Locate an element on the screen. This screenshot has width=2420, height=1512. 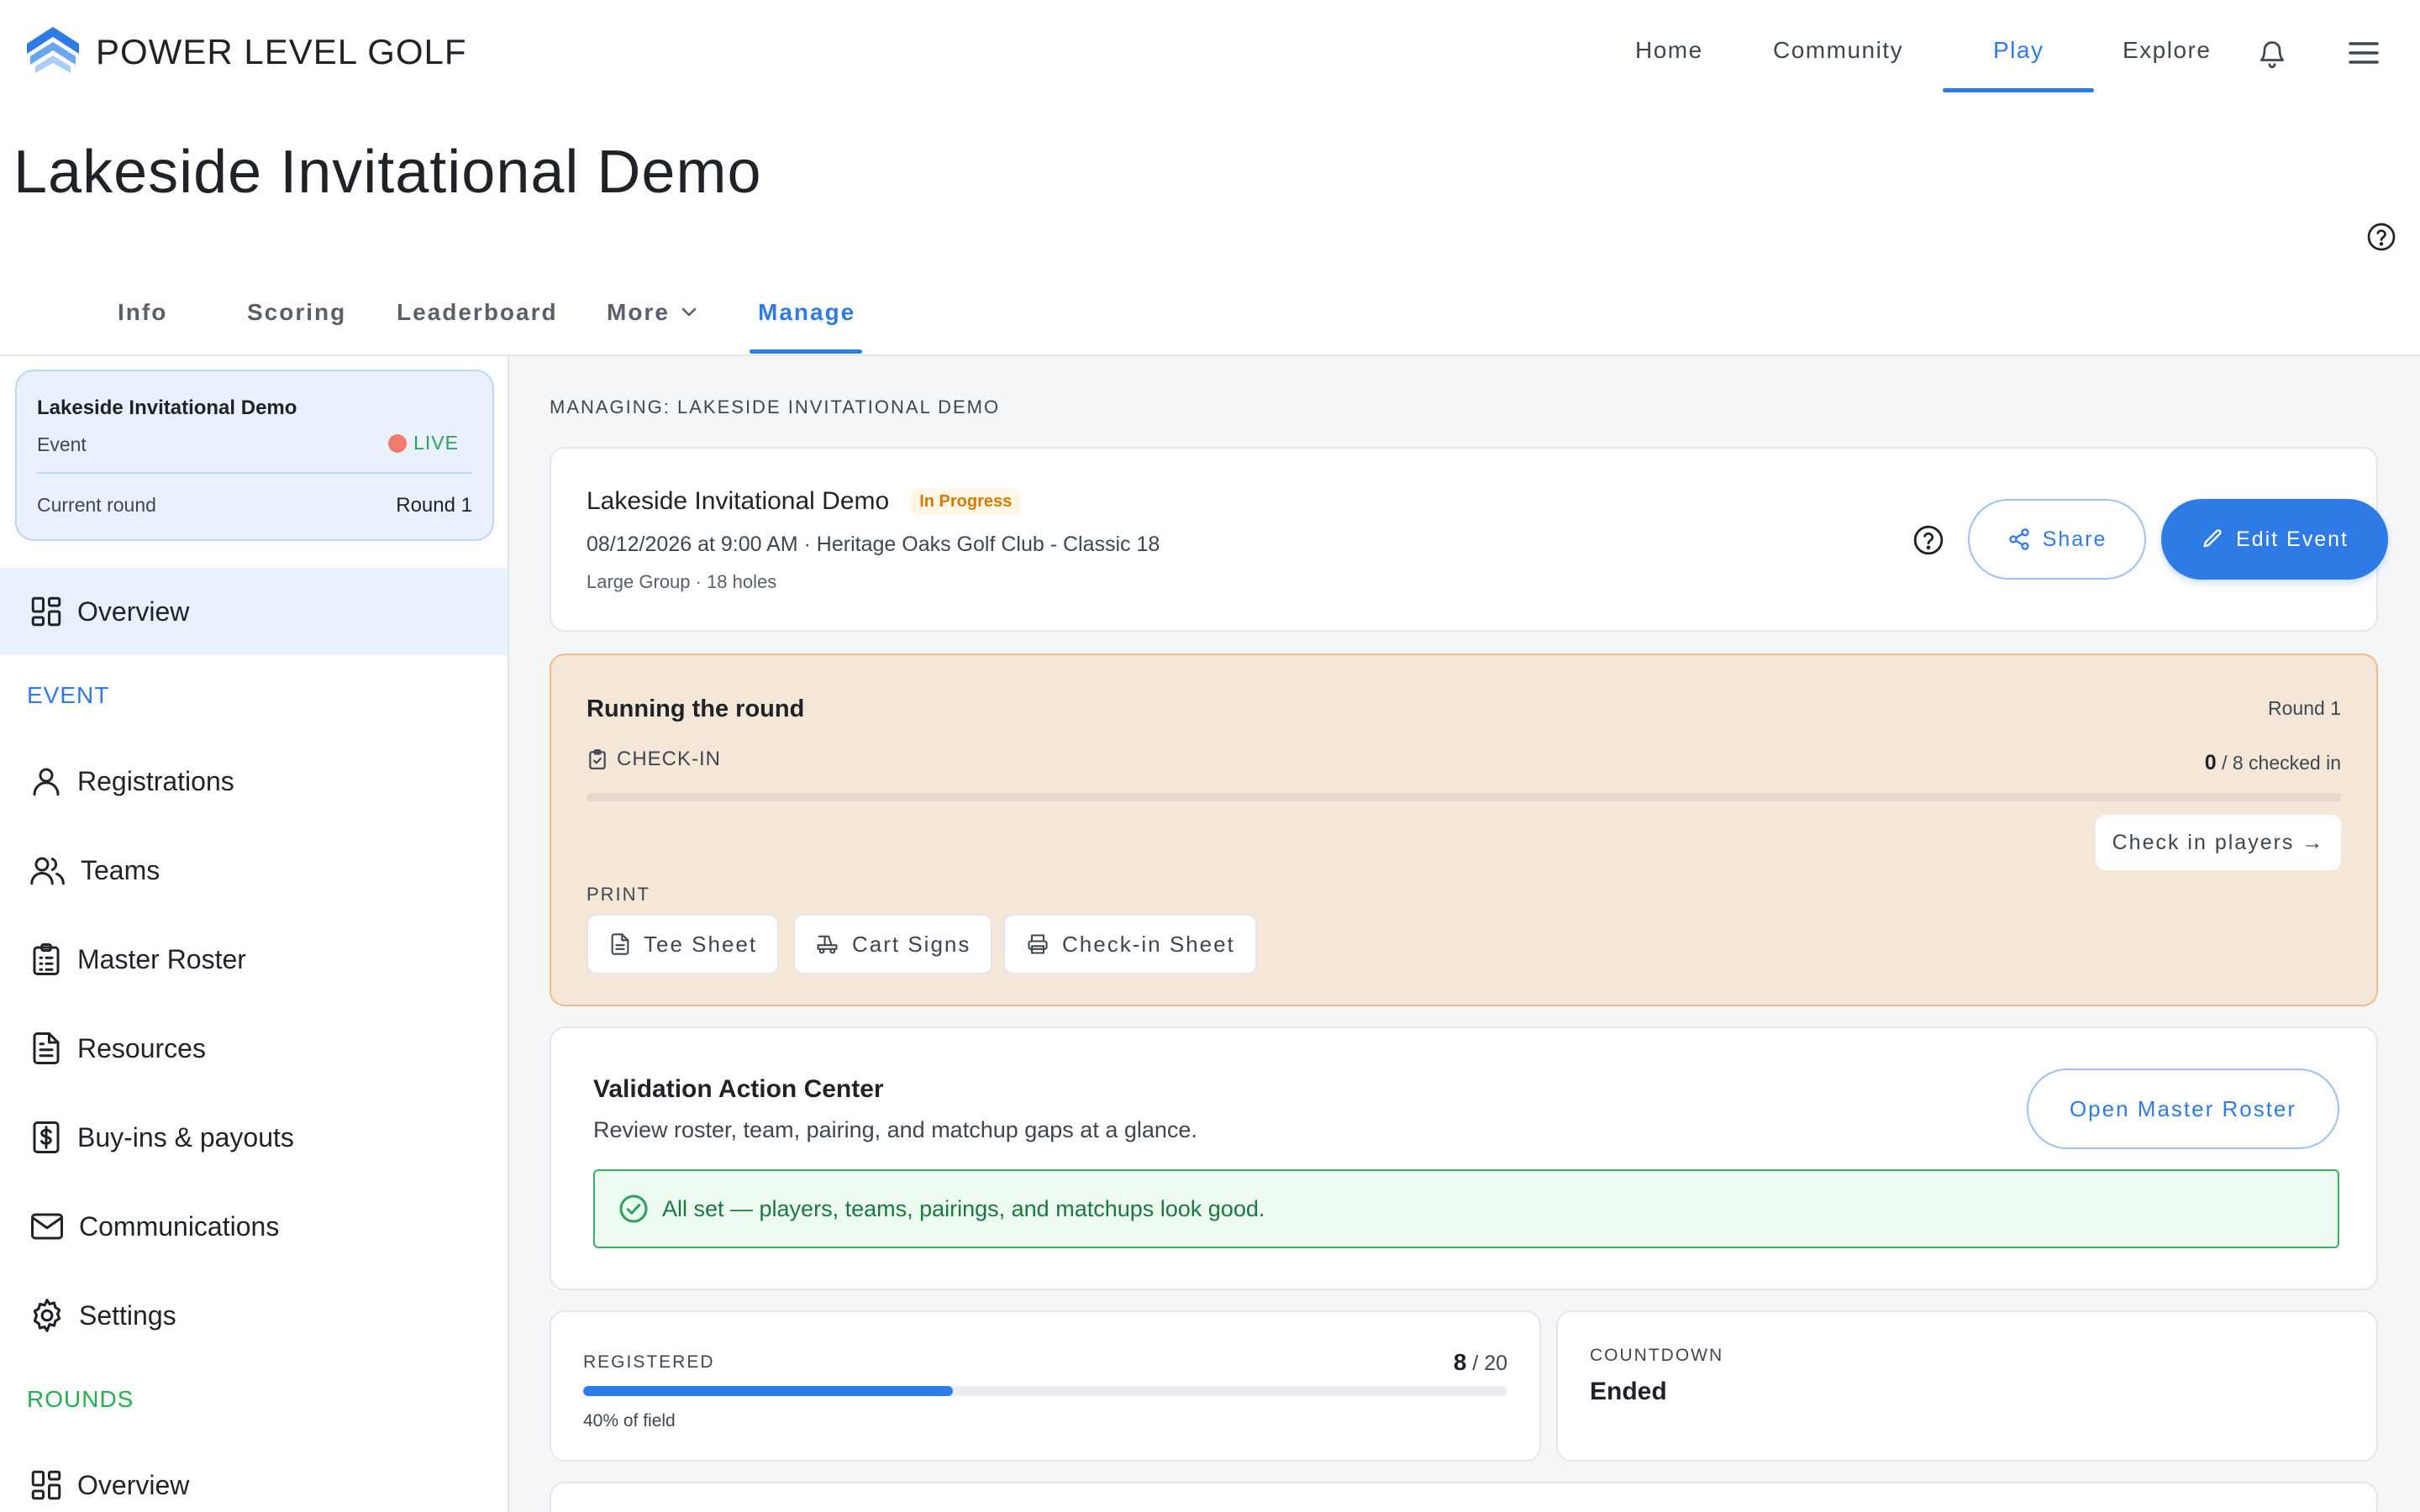
sidebar-item-master-roster: Master Roster is located at coordinates (254, 959).